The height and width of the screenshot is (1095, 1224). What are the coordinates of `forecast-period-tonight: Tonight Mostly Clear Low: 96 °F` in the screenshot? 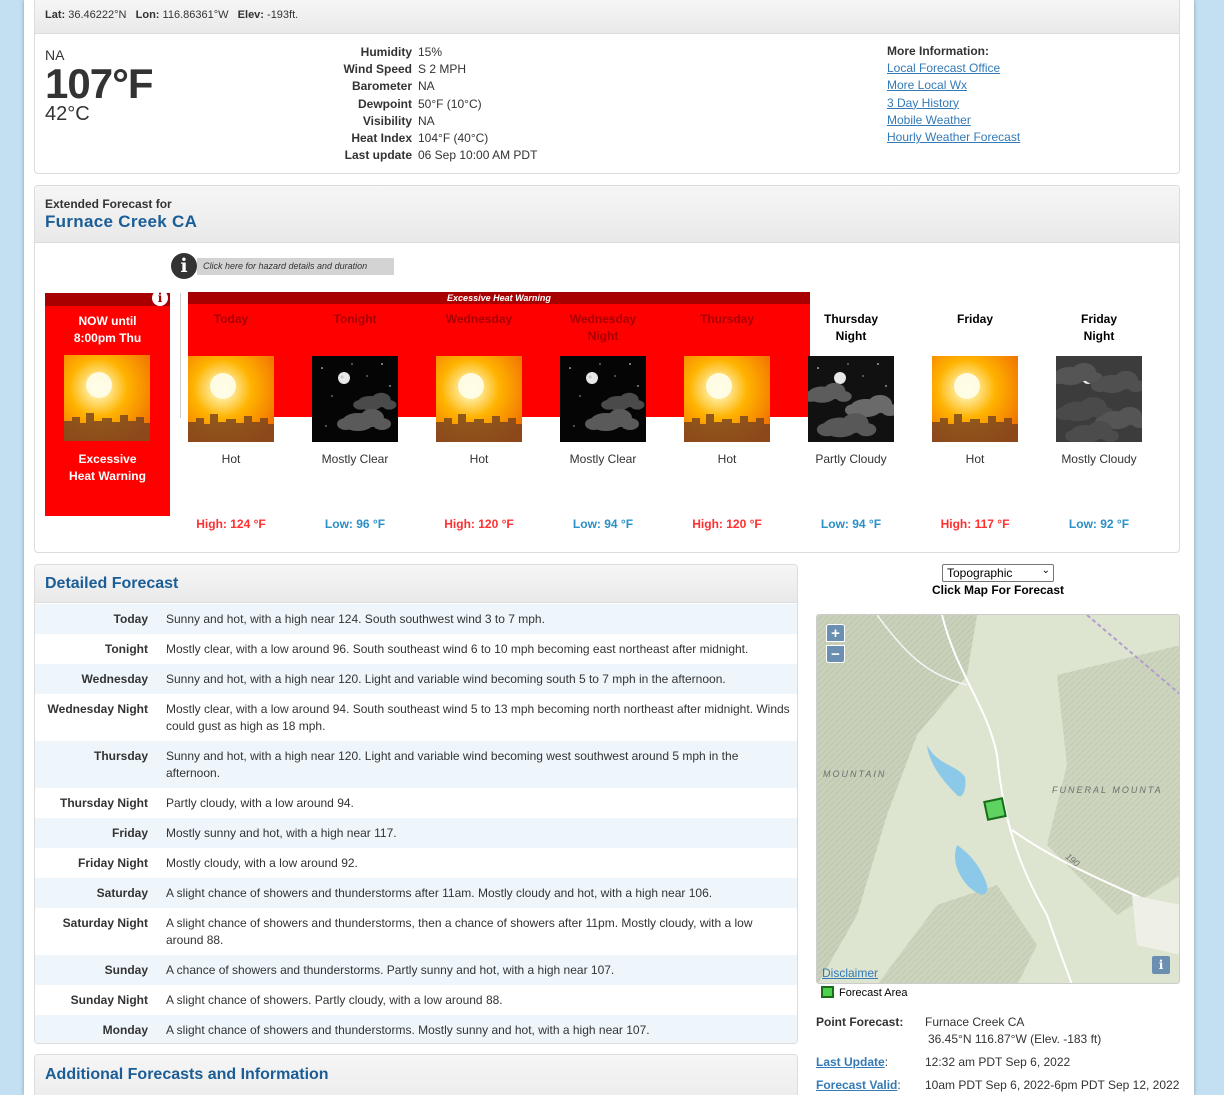 It's located at (355, 421).